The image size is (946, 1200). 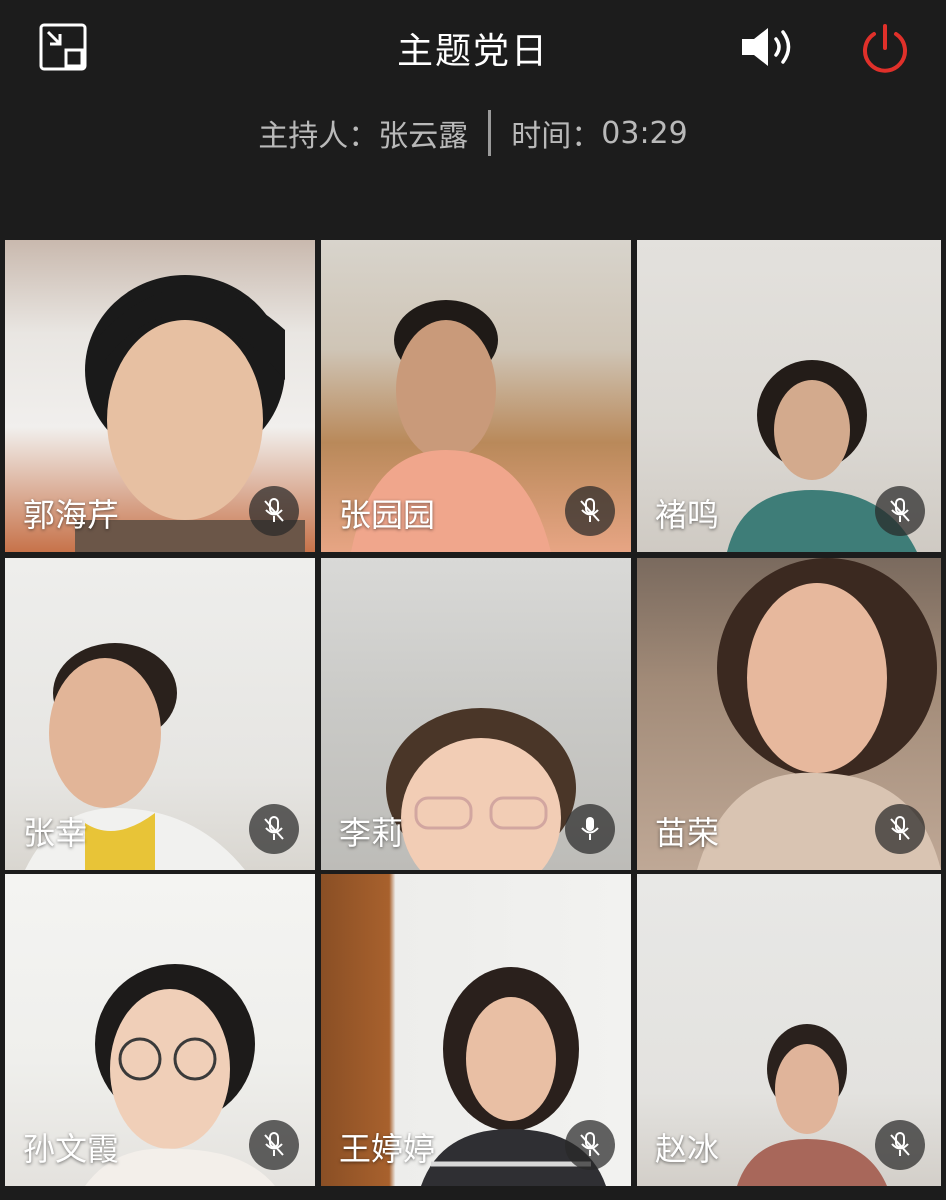 I want to click on meeting-title: 主题党日, so click(x=472, y=51).